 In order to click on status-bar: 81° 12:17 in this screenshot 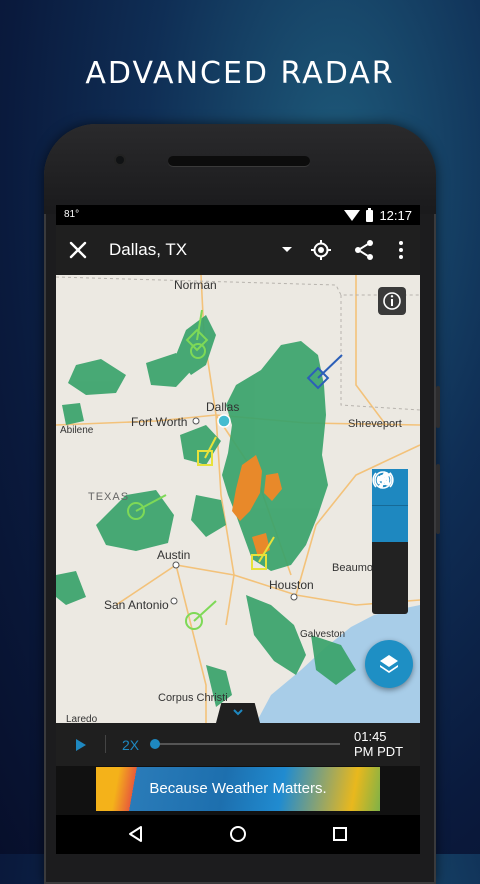, I will do `click(238, 215)`.